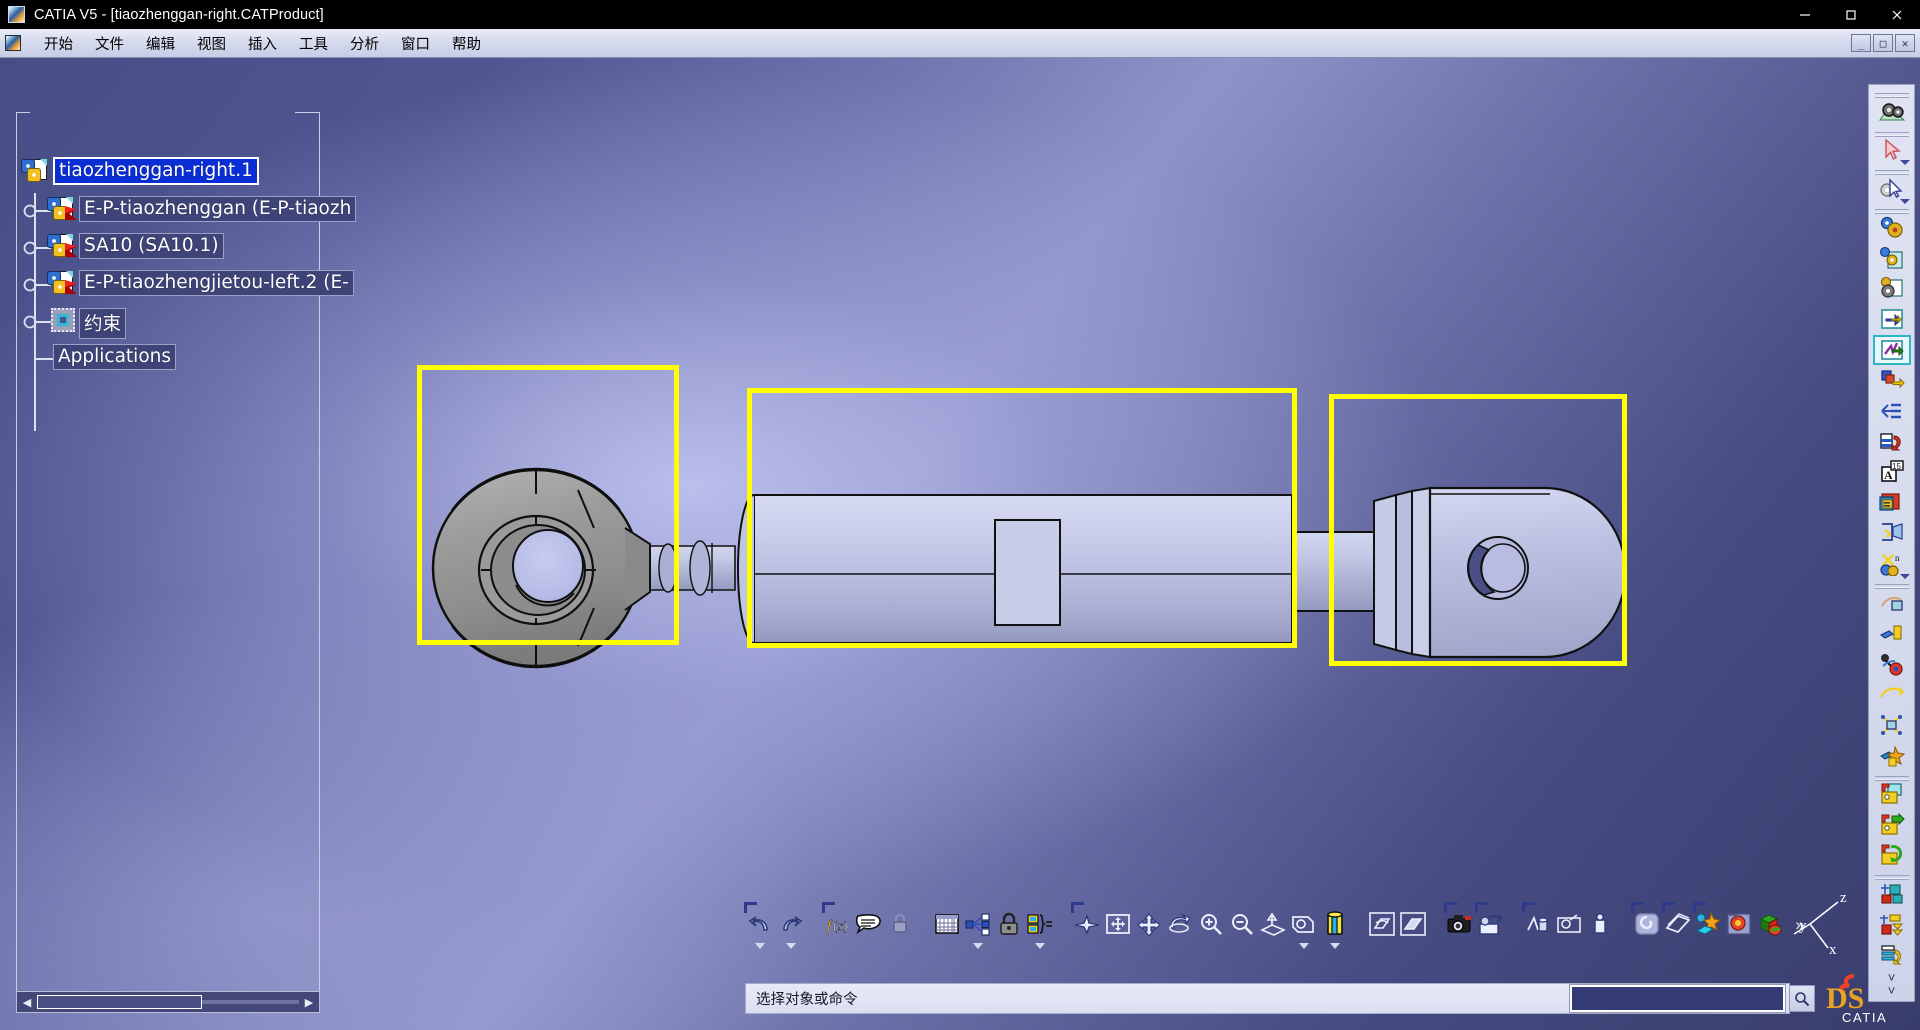 This screenshot has height=1030, width=1920. Describe the element at coordinates (1892, 825) in the screenshot. I see `scene-apply-icon` at that location.